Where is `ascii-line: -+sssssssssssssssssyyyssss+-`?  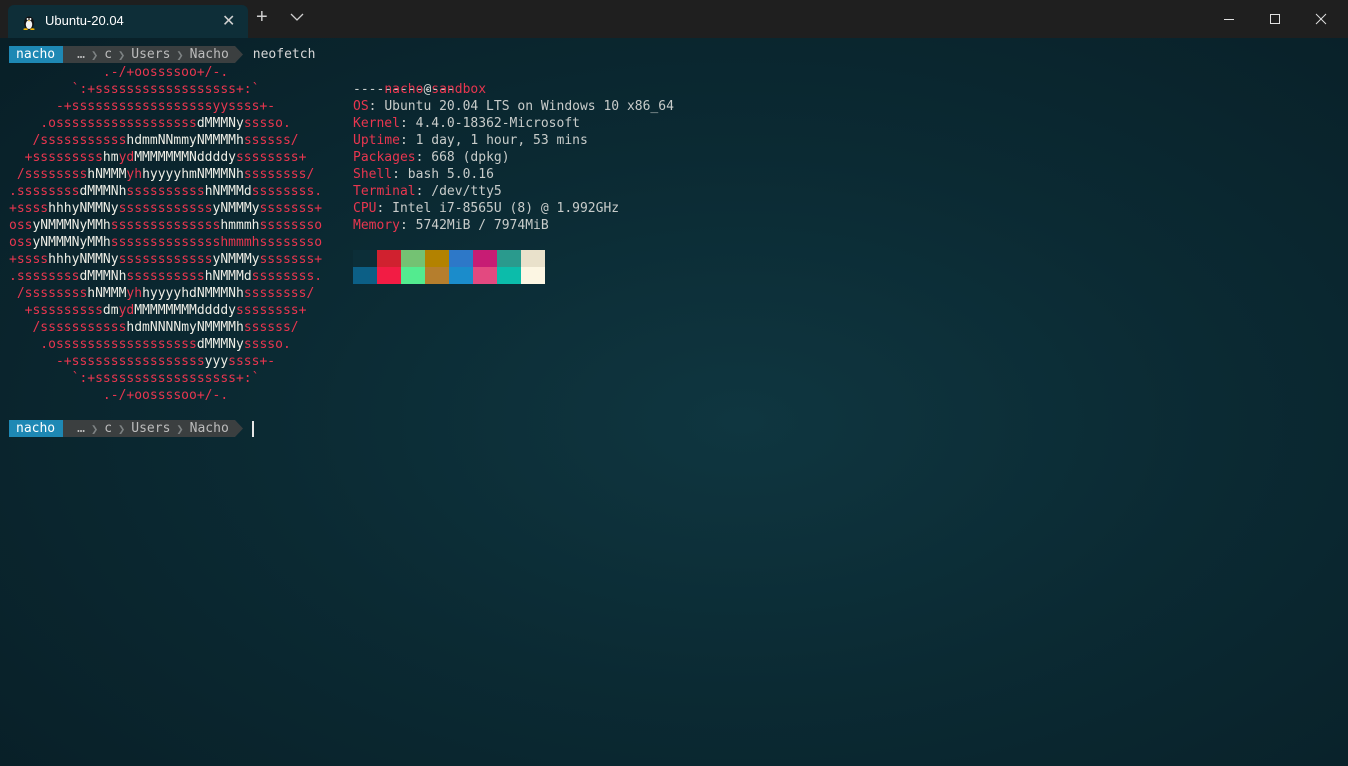 ascii-line: -+sssssssssssssssssyyyssss+- is located at coordinates (142, 361).